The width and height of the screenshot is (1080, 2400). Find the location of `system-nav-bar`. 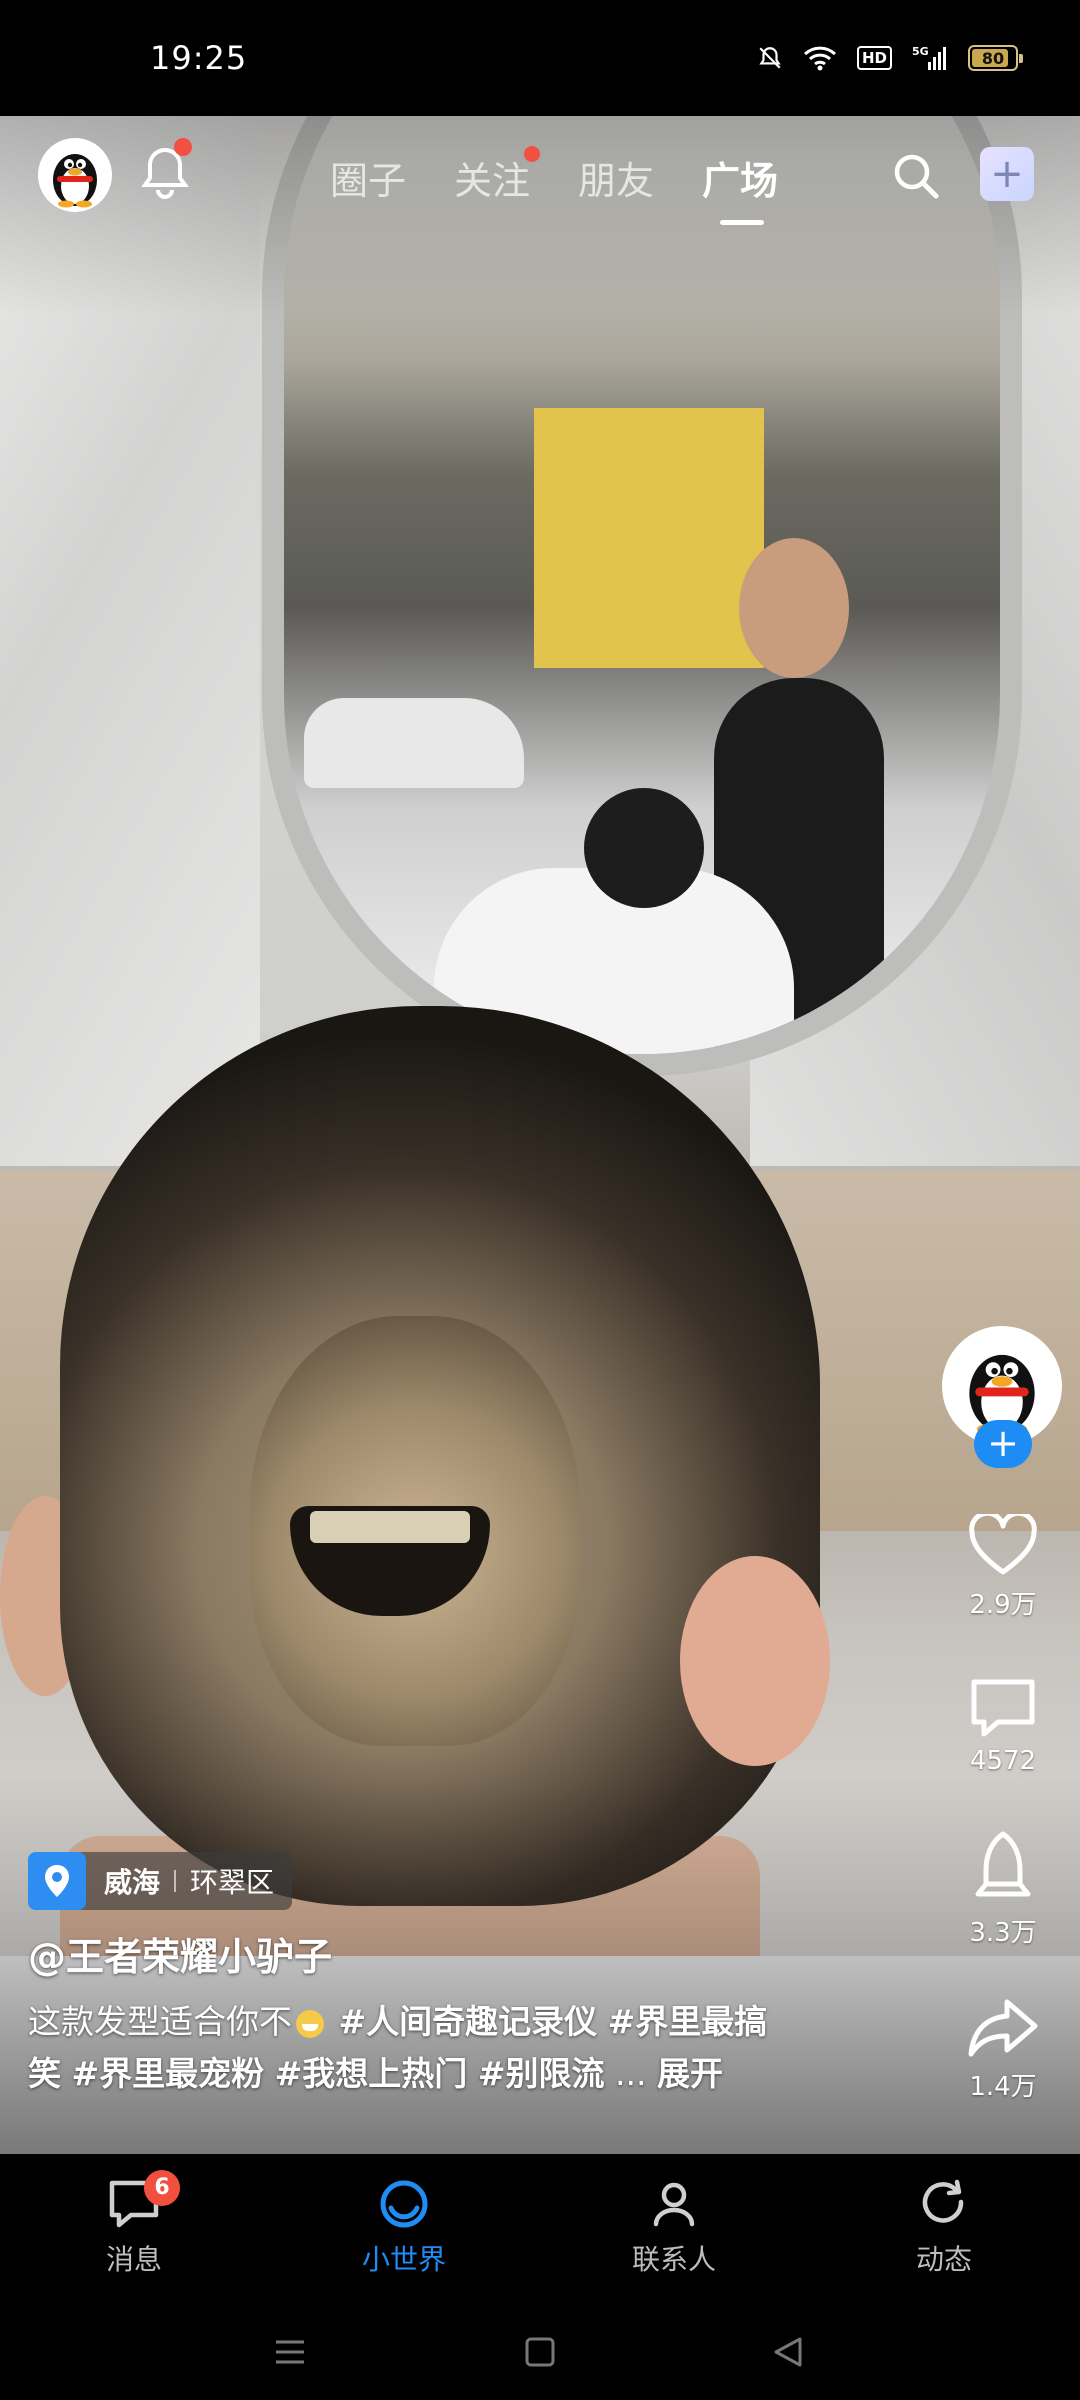

system-nav-bar is located at coordinates (540, 2352).